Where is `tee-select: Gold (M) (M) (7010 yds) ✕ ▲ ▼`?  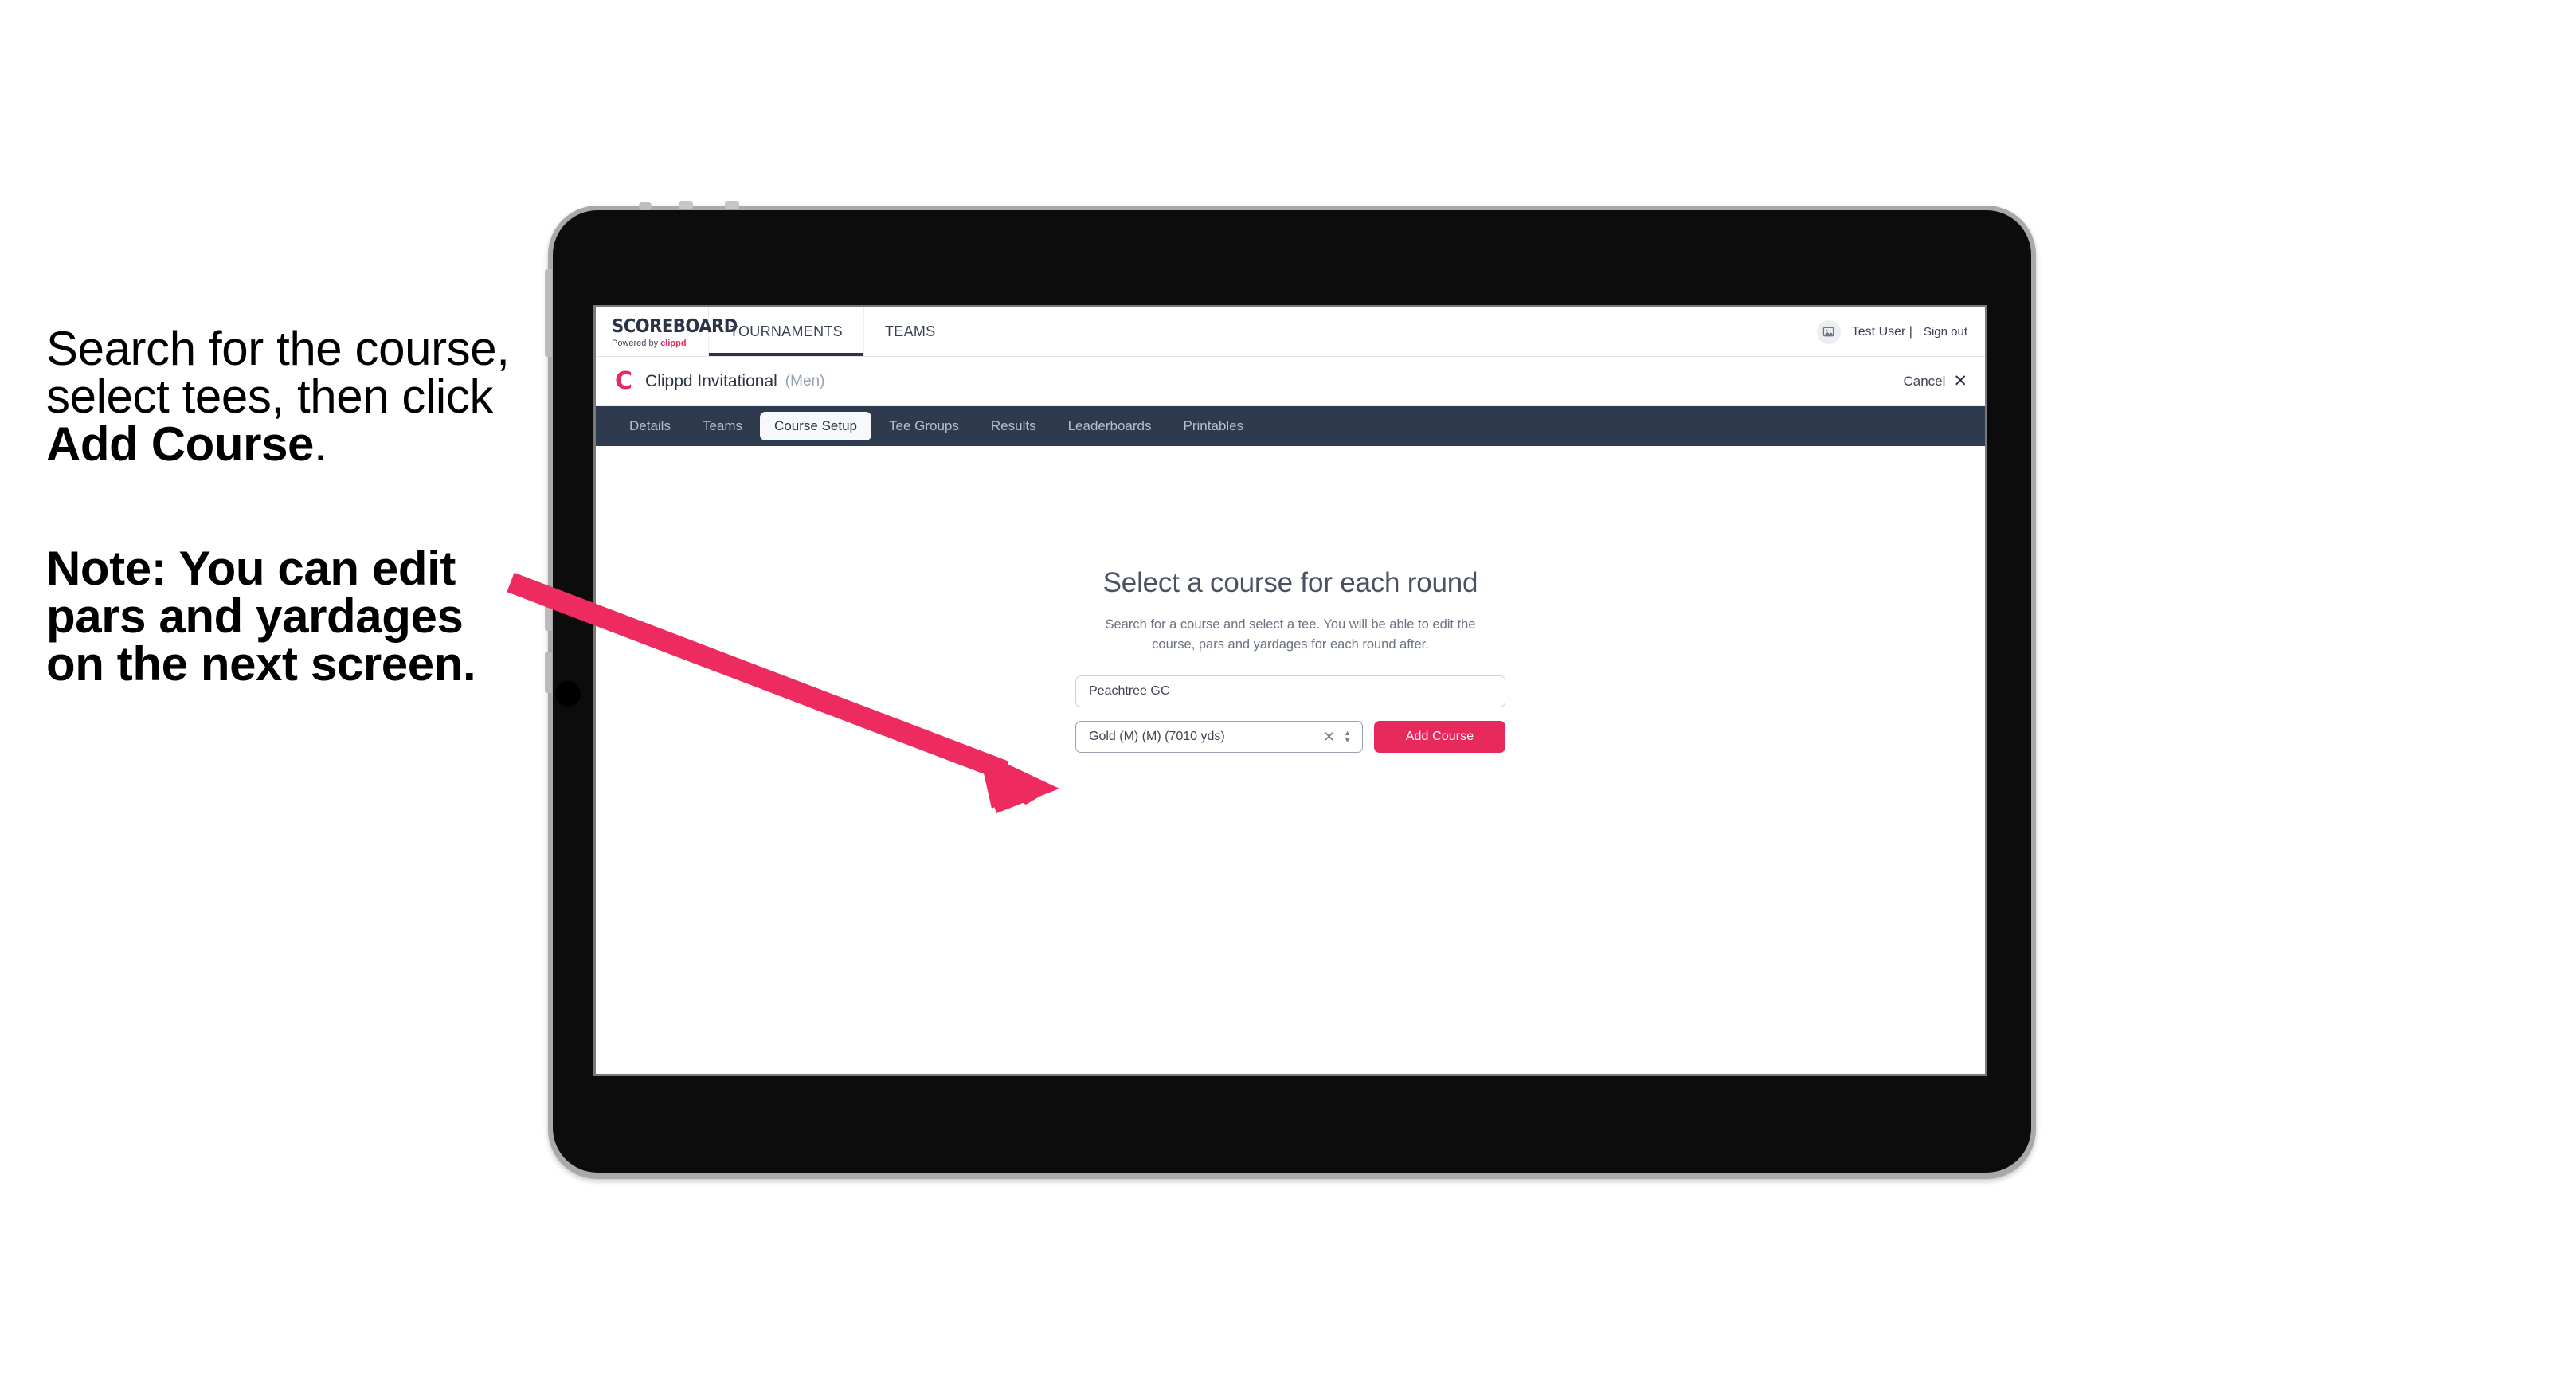 tee-select: Gold (M) (M) (7010 yds) ✕ ▲ ▼ is located at coordinates (1219, 736).